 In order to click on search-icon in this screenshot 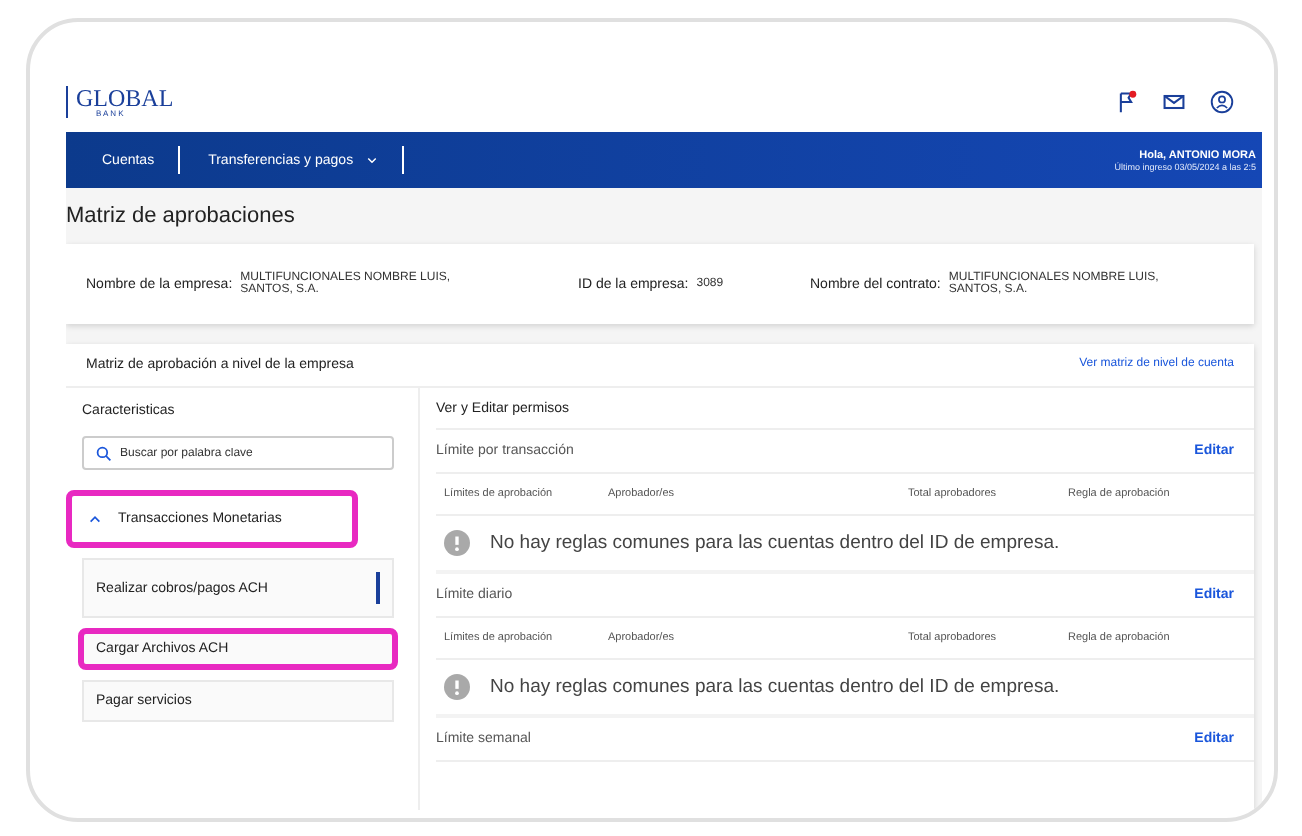, I will do `click(104, 453)`.